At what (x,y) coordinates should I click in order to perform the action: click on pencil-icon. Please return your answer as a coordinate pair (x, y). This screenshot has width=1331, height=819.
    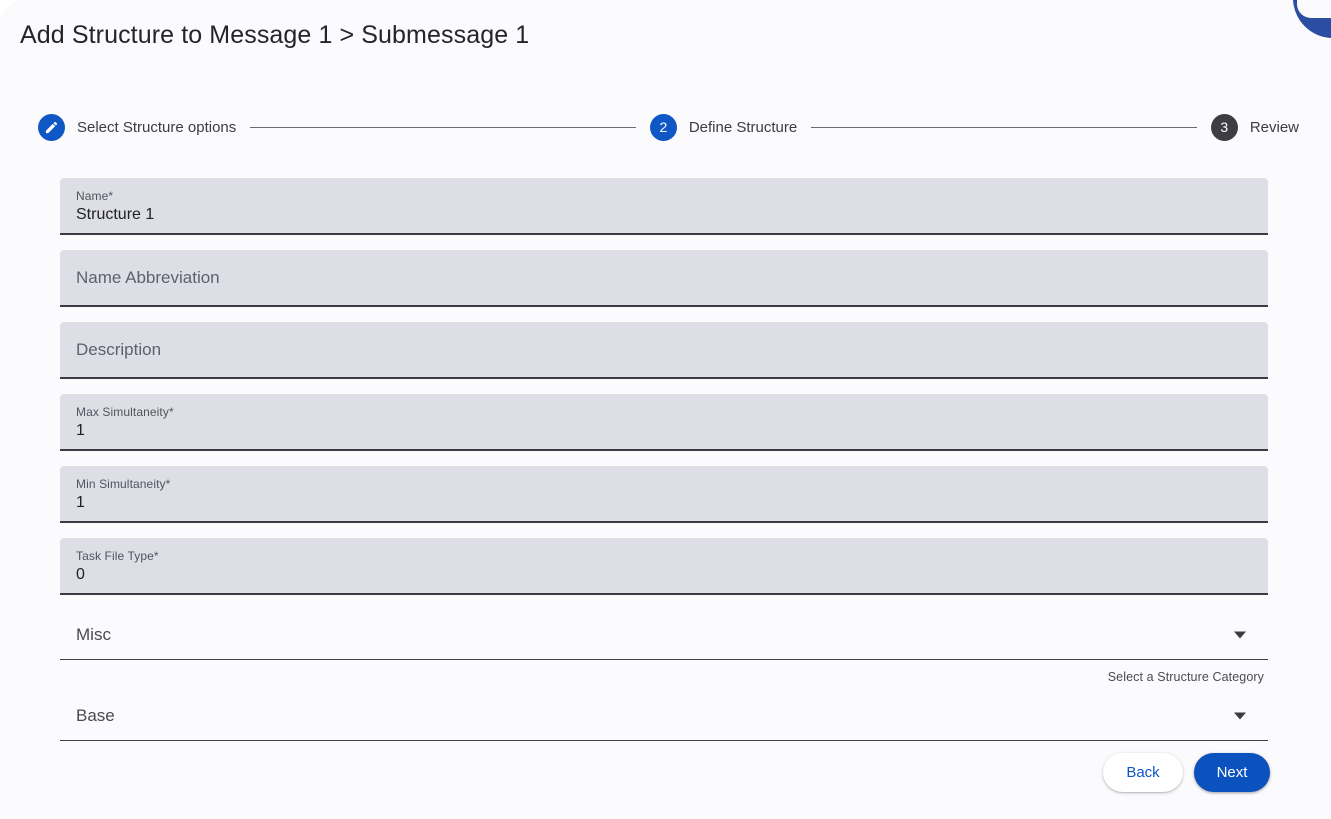
    Looking at the image, I should click on (51, 127).